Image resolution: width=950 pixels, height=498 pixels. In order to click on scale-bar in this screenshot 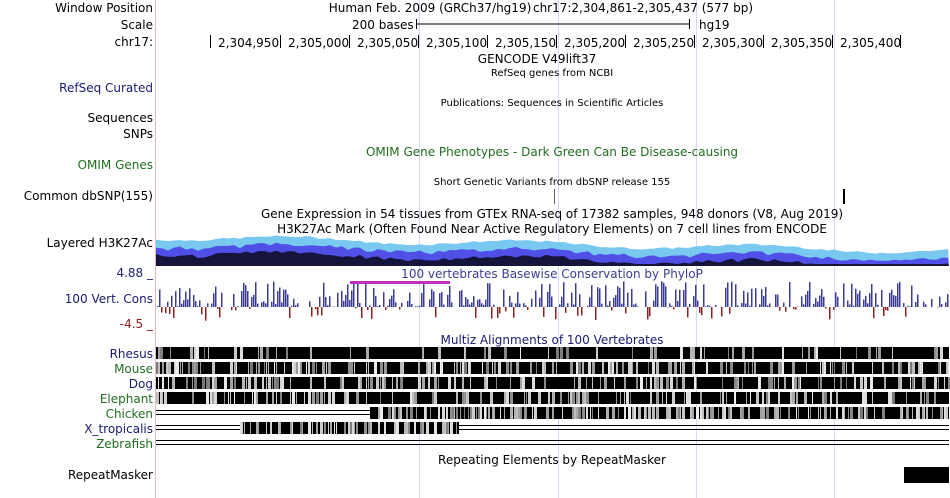, I will do `click(553, 24)`.